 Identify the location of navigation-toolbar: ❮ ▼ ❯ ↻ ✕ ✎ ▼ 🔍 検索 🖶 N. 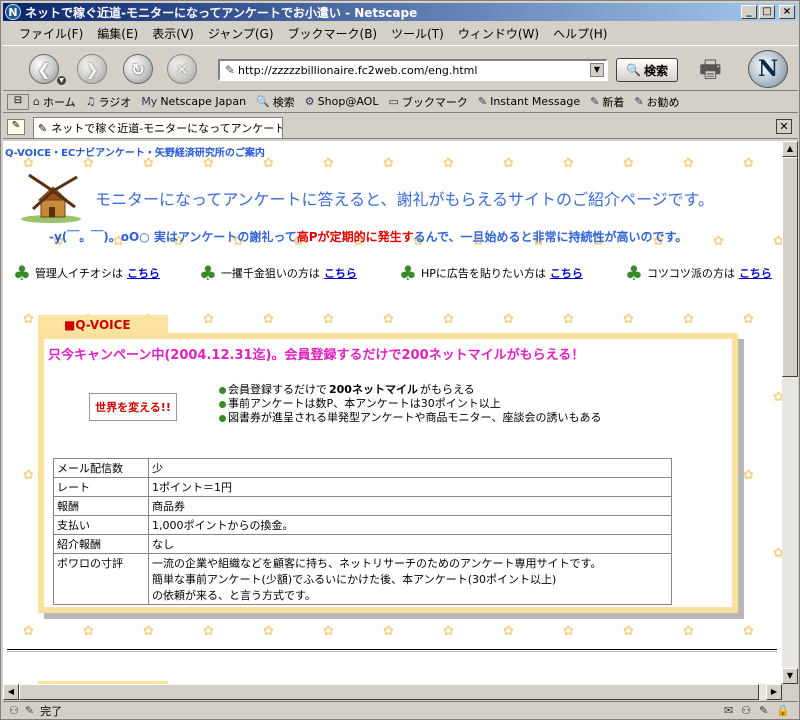
(400, 68).